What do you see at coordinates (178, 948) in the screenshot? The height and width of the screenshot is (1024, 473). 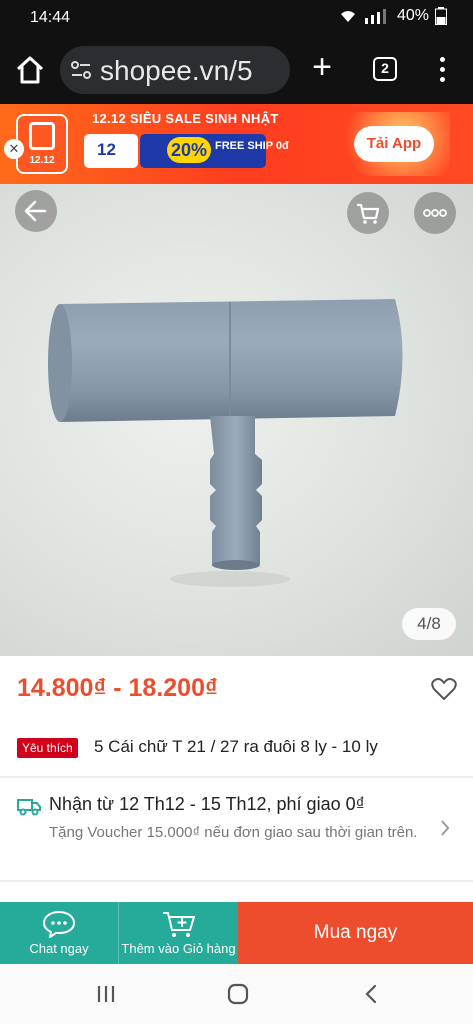 I see `add-to-cart-label: Thêm vào Giỏ hàng` at bounding box center [178, 948].